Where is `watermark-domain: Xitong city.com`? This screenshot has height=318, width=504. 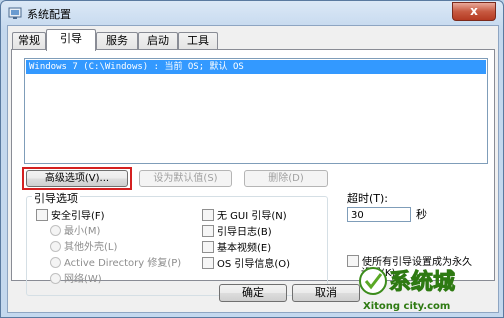 watermark-domain: Xitong city.com is located at coordinates (406, 306).